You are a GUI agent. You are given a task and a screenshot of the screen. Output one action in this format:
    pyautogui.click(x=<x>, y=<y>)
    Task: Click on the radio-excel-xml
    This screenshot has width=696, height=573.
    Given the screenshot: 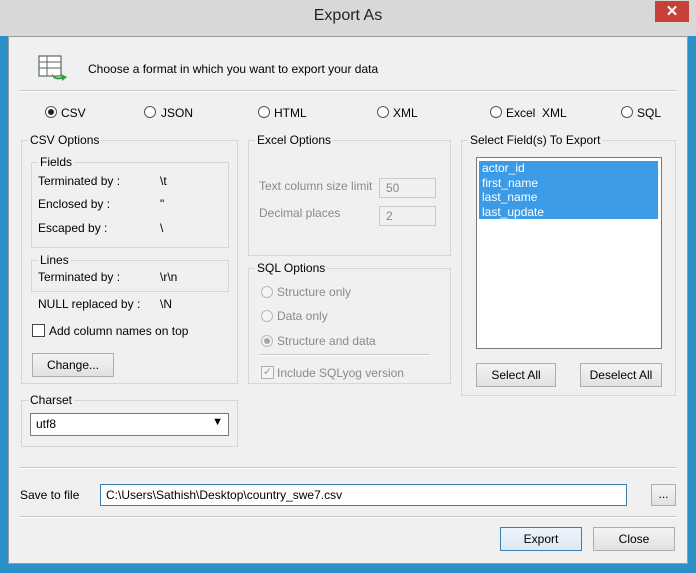 What is the action you would take?
    pyautogui.click(x=496, y=112)
    